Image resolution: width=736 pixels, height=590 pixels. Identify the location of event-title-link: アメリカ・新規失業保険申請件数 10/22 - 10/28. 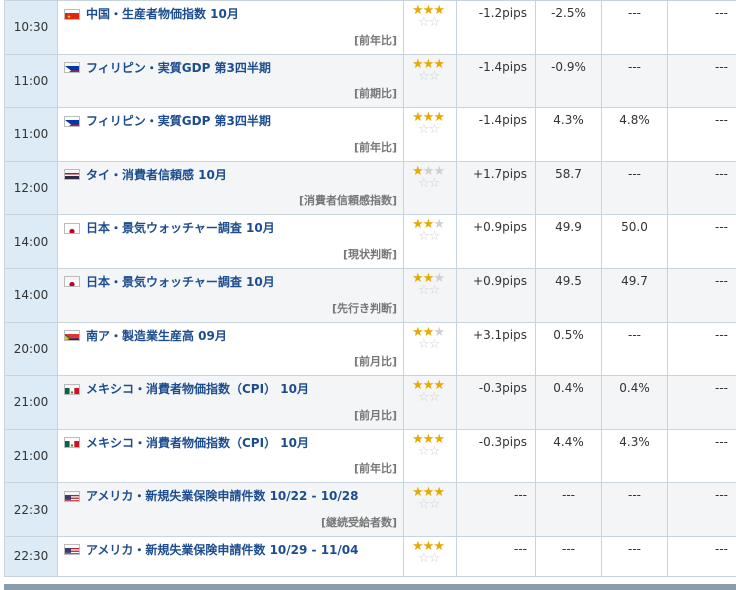
(230, 496).